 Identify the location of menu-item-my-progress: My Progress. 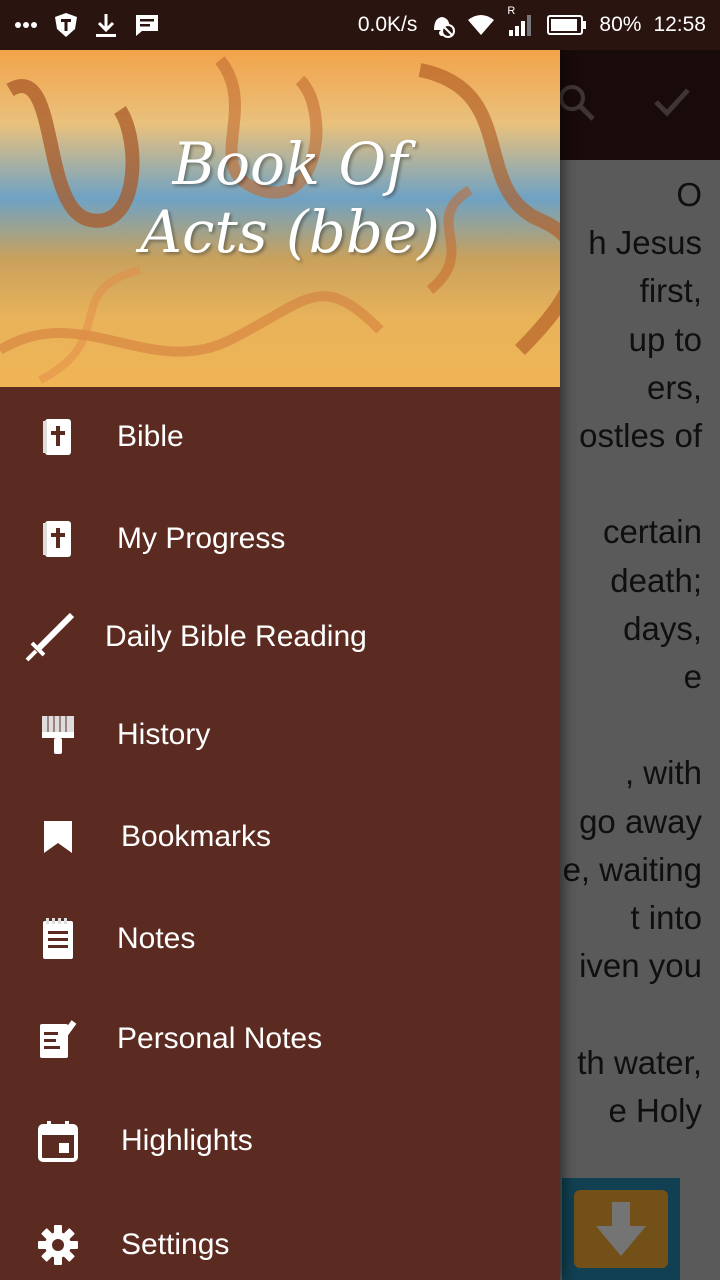
(280, 539).